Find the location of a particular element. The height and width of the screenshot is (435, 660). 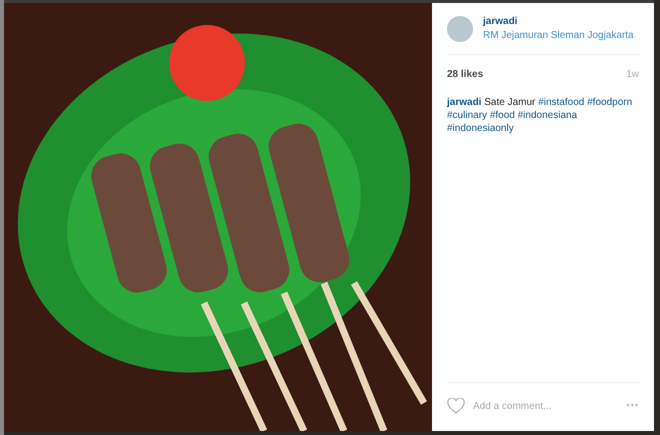

heart-icon is located at coordinates (456, 406).